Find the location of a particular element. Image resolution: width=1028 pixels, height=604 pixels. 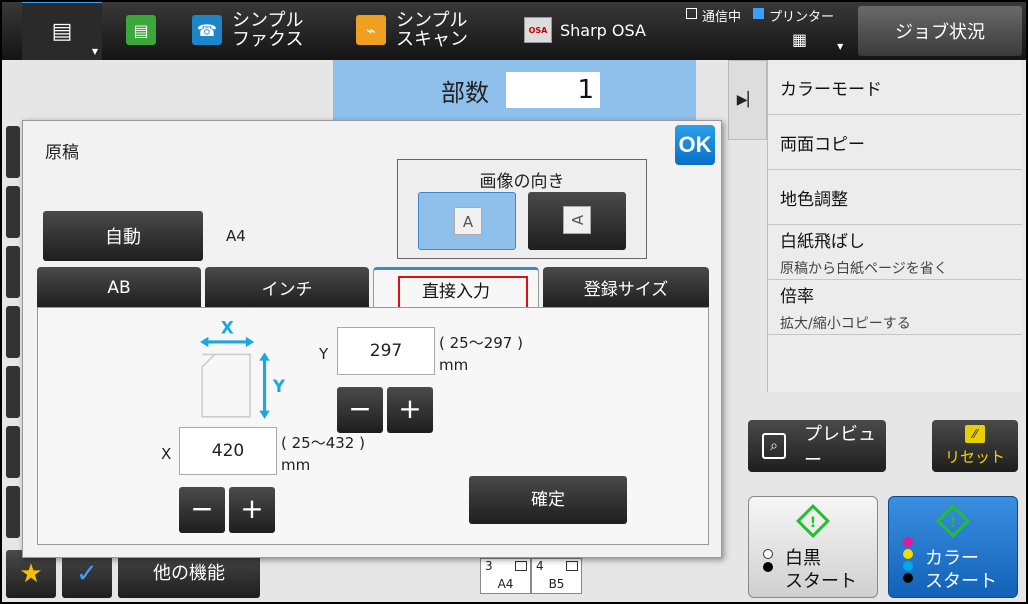

x-minus-button: − is located at coordinates (202, 510).